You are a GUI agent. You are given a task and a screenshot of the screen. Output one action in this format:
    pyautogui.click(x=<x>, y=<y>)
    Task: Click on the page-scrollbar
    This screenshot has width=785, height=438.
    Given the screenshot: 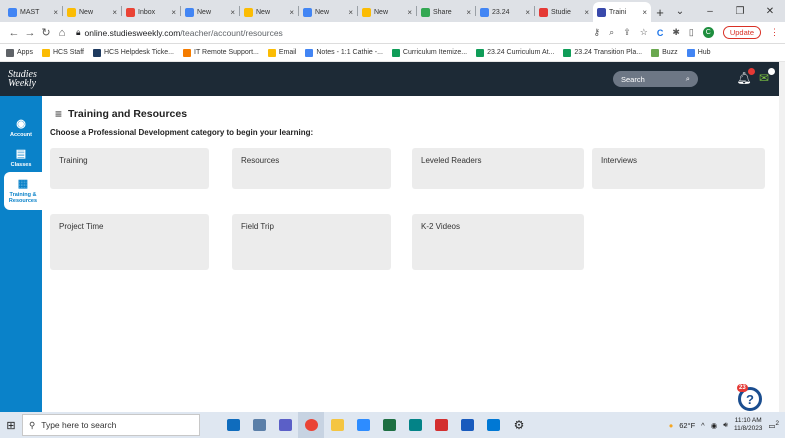 What is the action you would take?
    pyautogui.click(x=782, y=237)
    